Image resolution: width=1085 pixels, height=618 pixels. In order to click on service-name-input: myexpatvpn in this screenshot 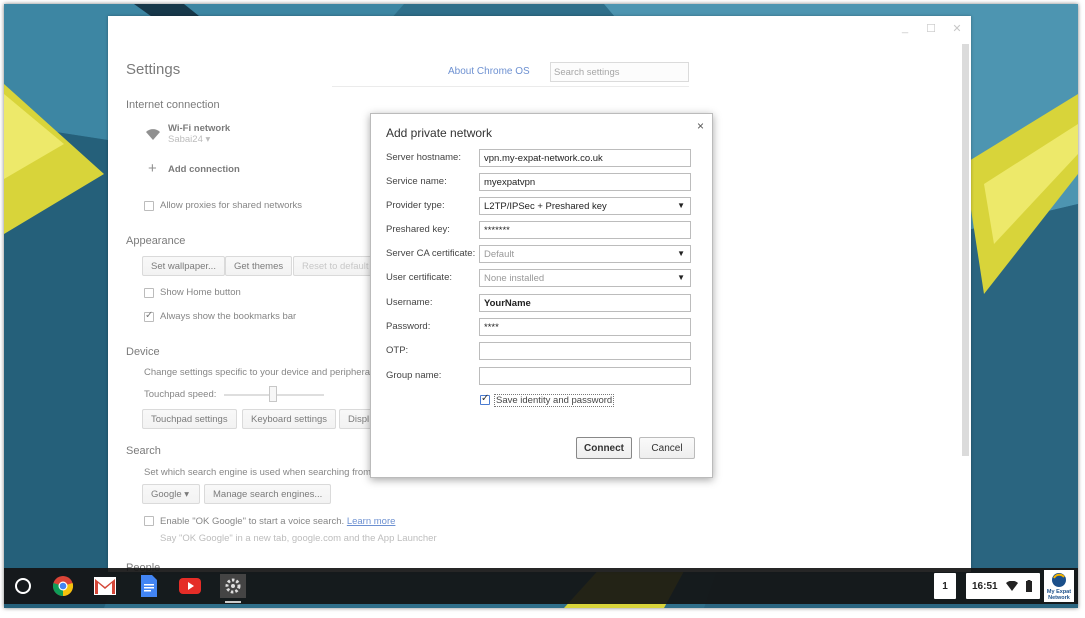, I will do `click(585, 182)`.